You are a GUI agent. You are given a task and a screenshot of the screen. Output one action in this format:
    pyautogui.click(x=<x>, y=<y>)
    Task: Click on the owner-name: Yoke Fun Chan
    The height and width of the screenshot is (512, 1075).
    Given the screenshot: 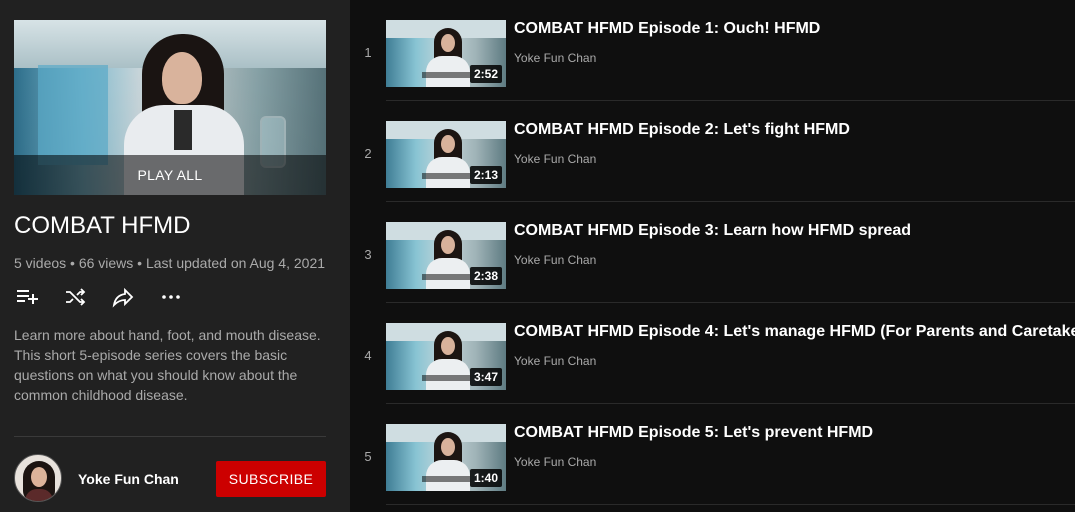 What is the action you would take?
    pyautogui.click(x=128, y=479)
    